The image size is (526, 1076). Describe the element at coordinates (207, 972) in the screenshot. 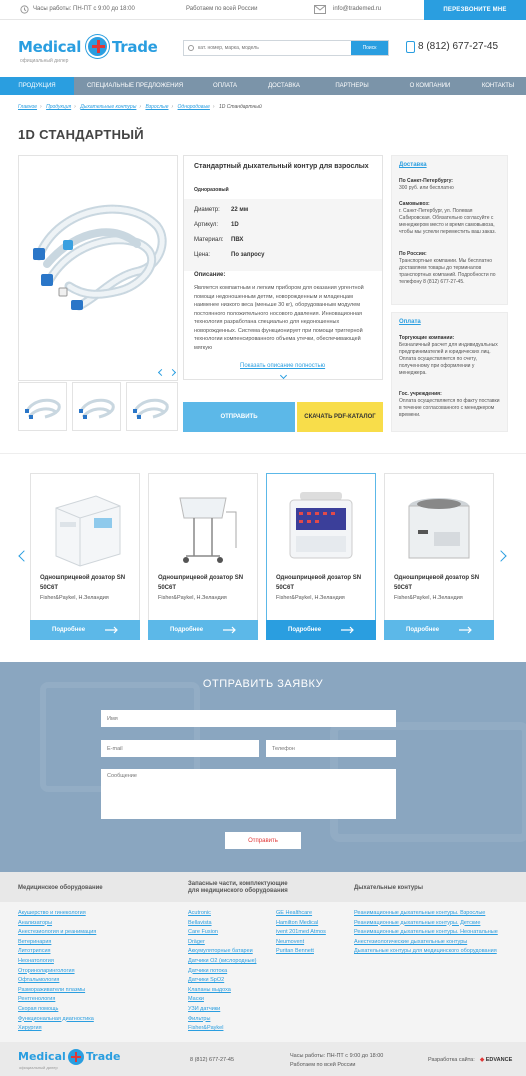

I see `footer-link: Датчики потока` at that location.